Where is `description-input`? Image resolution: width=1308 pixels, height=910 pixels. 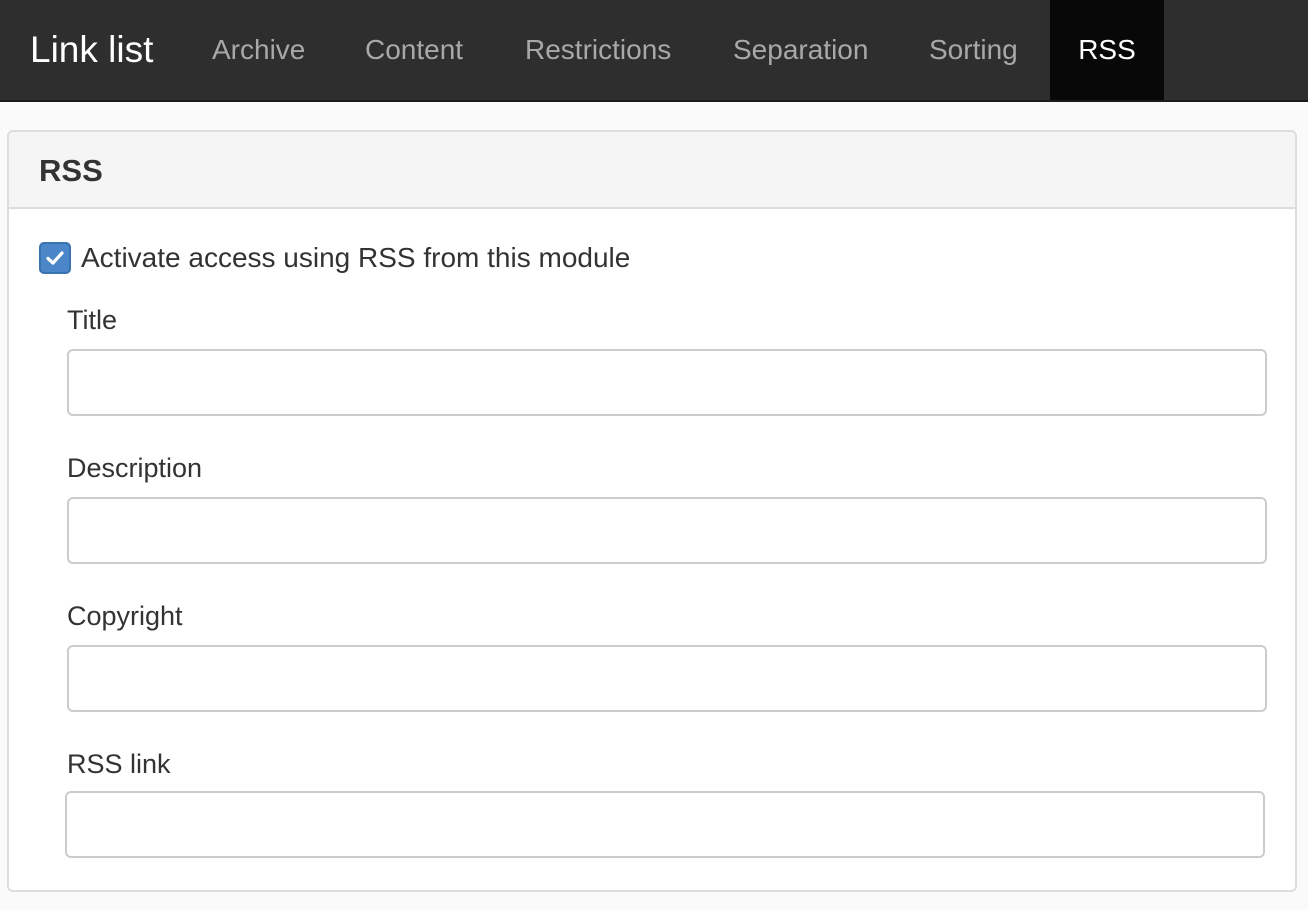 description-input is located at coordinates (667, 530).